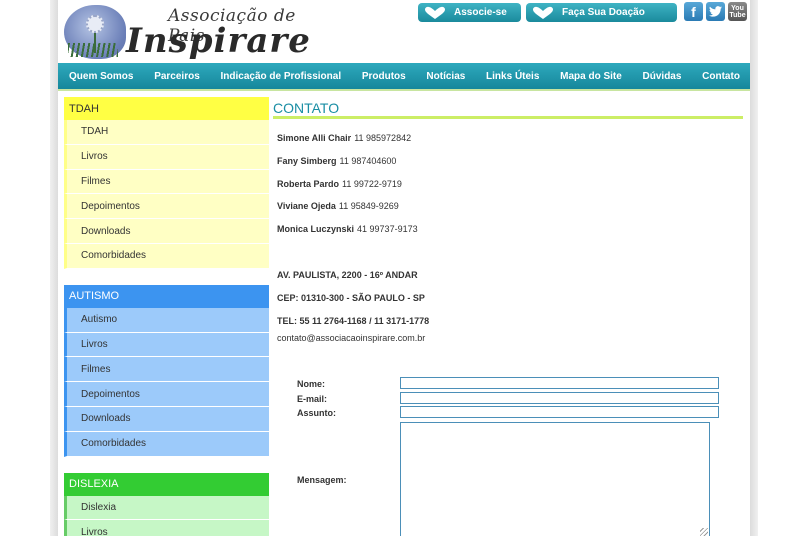  I want to click on associe-se-button: Associe-se, so click(469, 12).